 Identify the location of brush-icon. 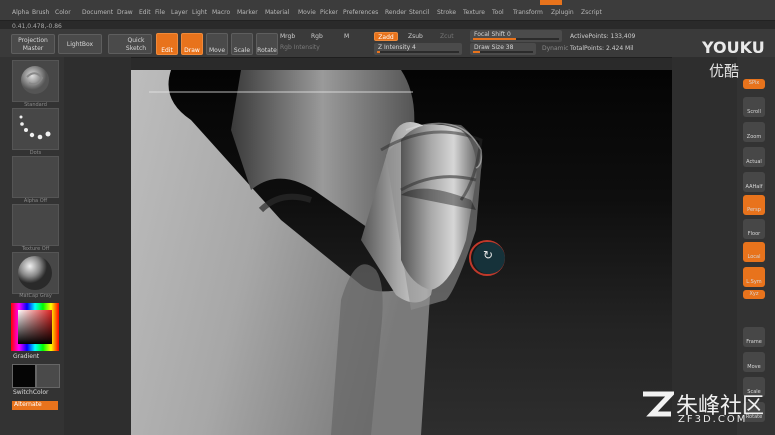
(35, 80).